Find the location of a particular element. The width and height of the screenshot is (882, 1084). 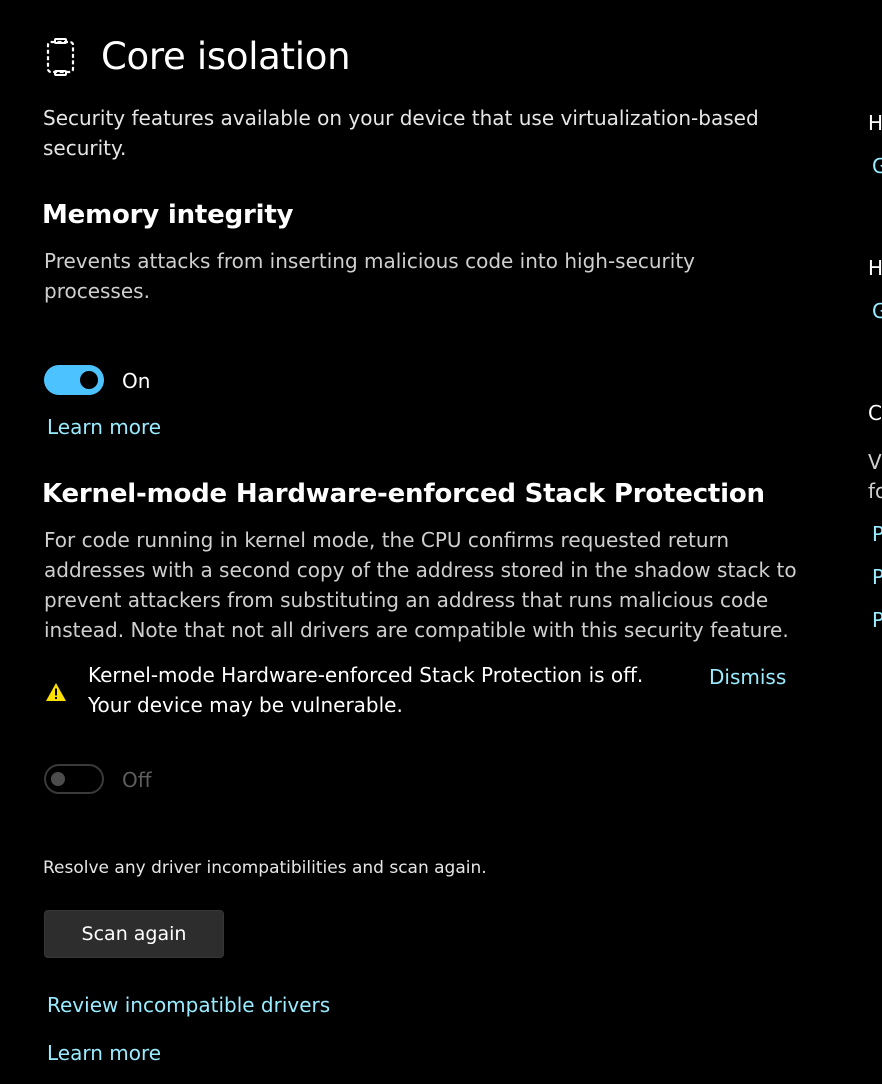

memory-integrity-learn-more-link: Learn more is located at coordinates (104, 427).